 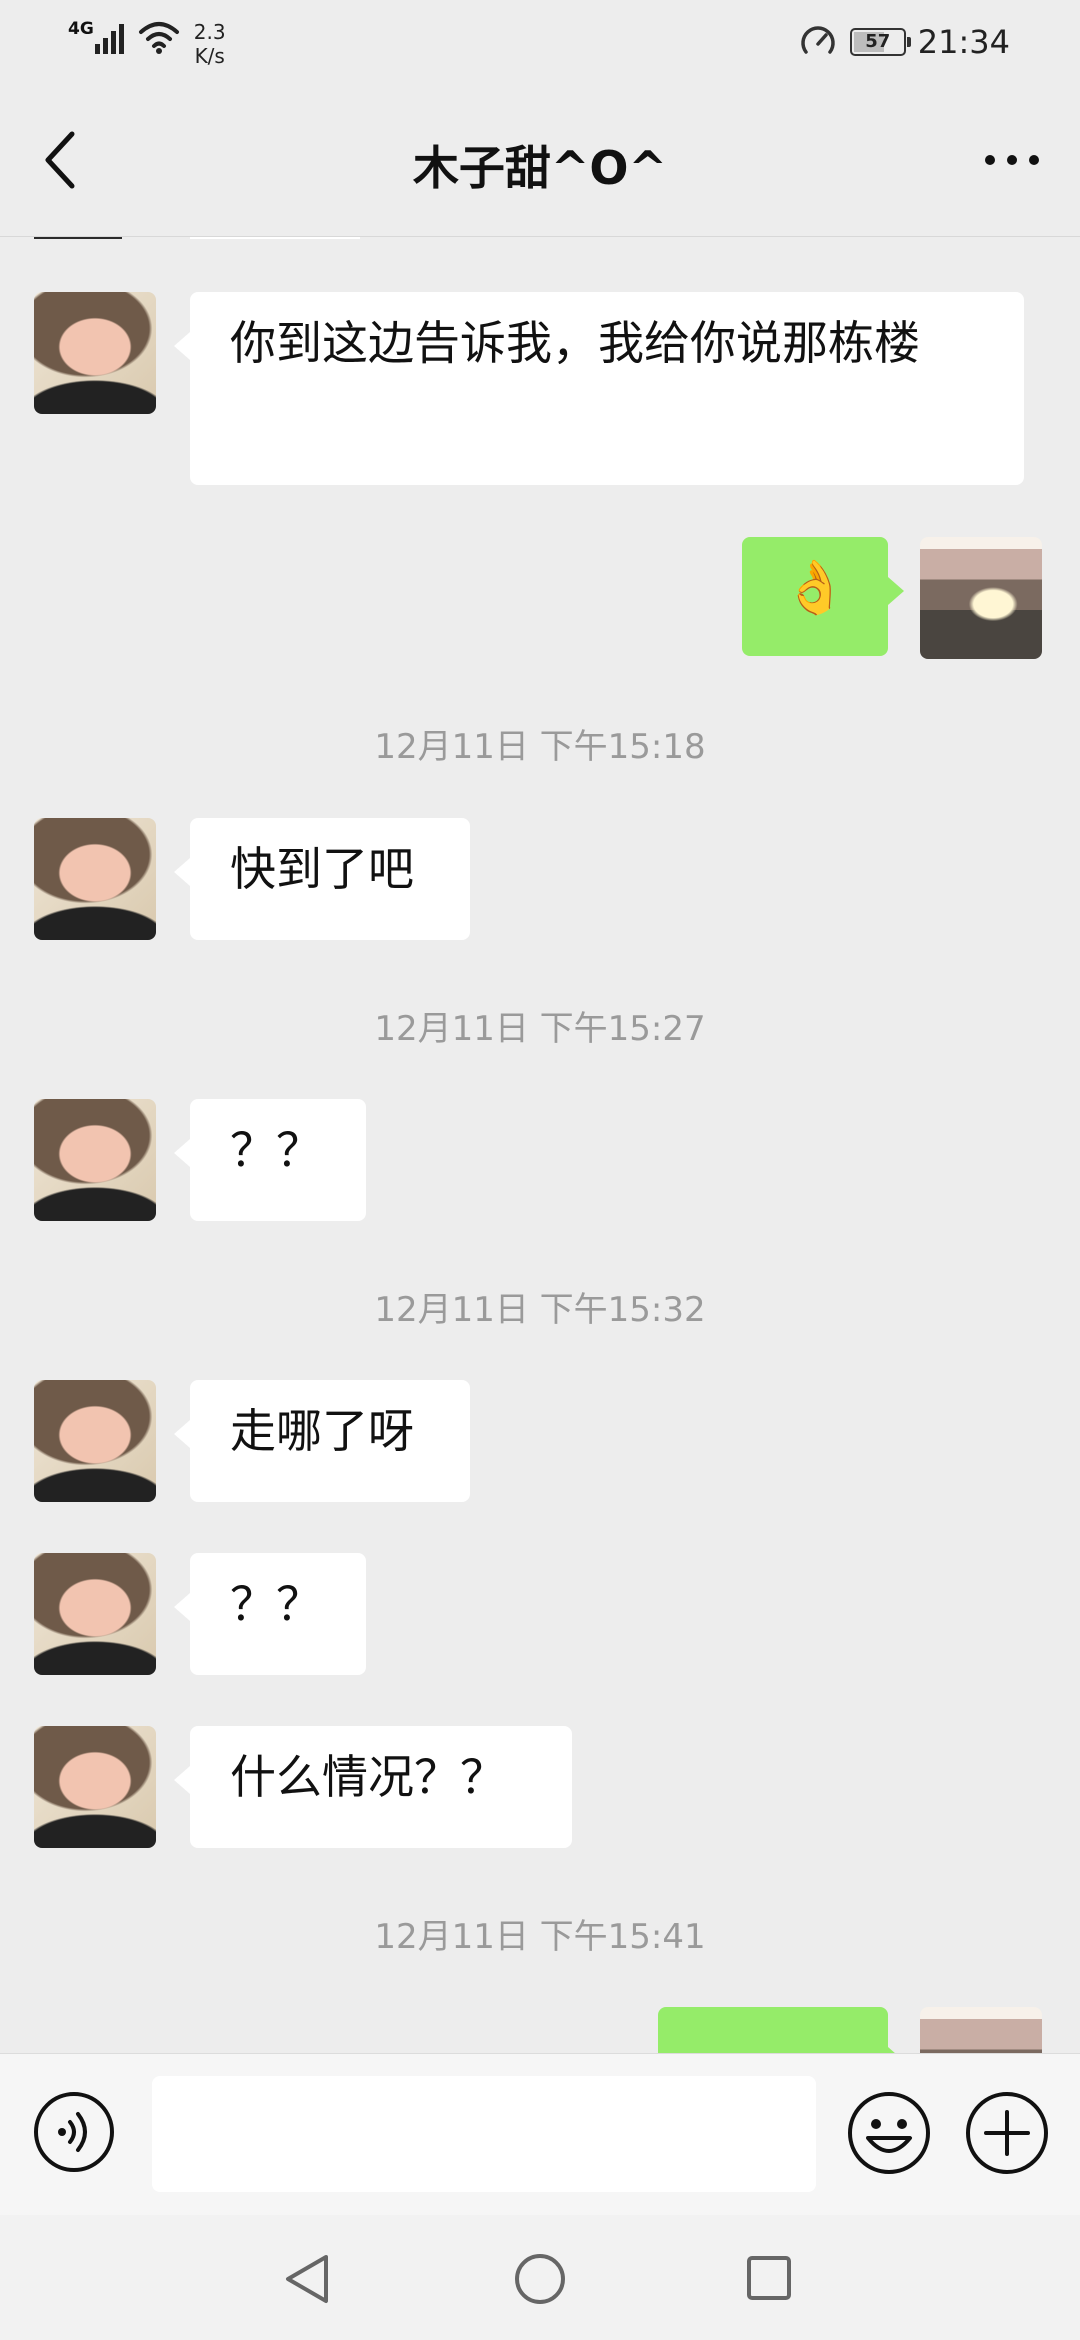 What do you see at coordinates (322, 1441) in the screenshot?
I see `message-bubble-incoming: 走哪了呀` at bounding box center [322, 1441].